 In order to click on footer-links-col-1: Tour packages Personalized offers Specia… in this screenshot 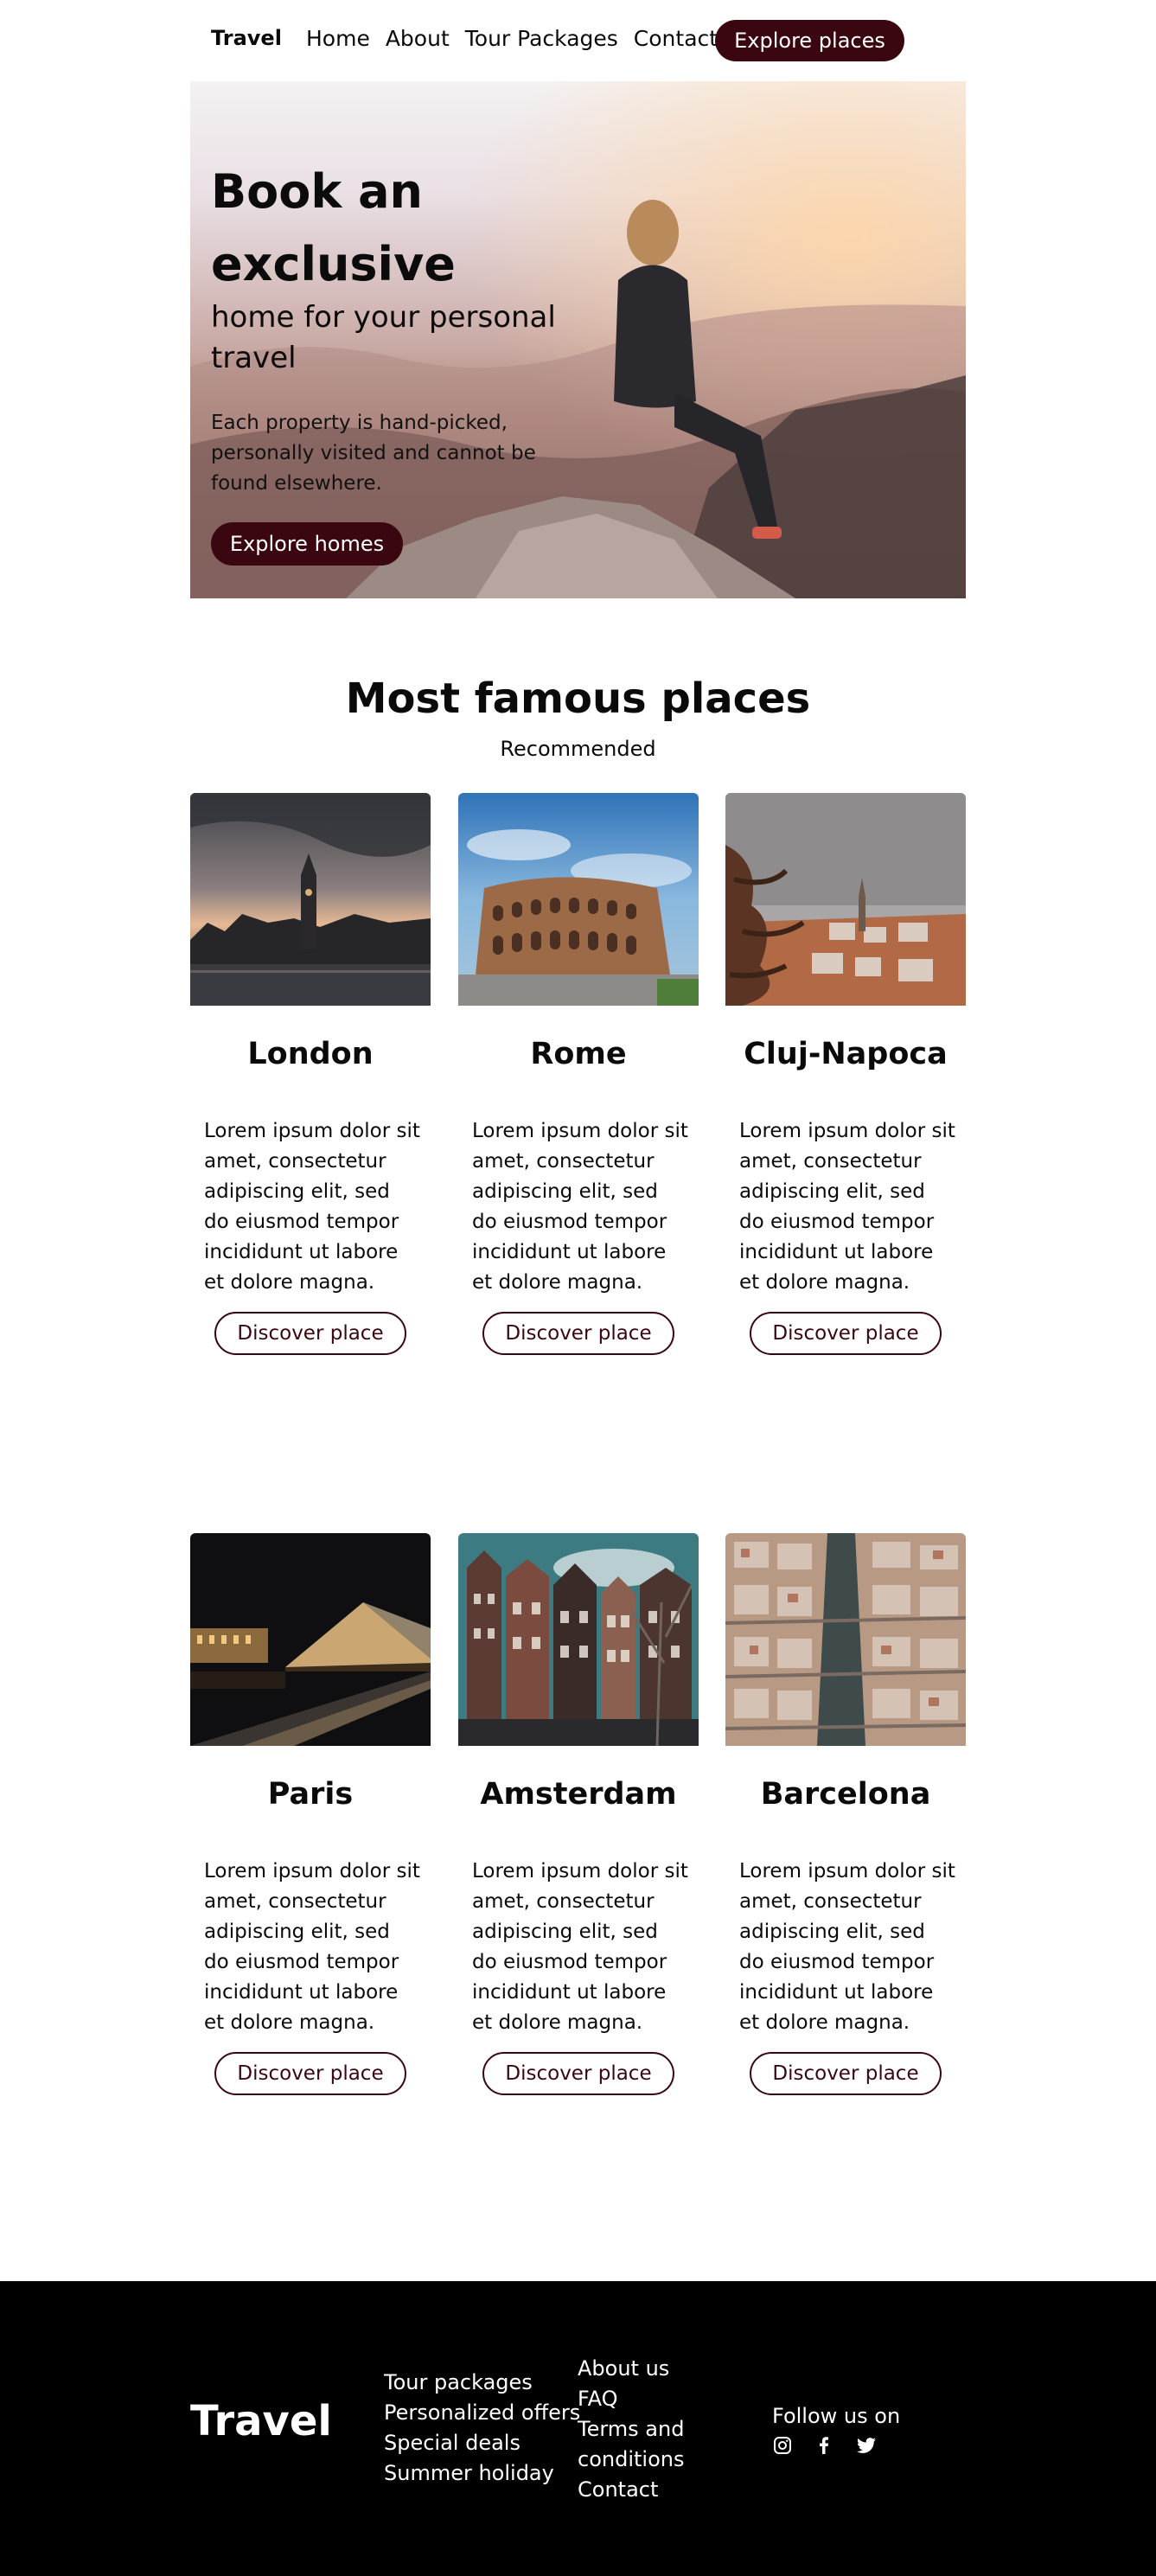, I will do `click(482, 2429)`.